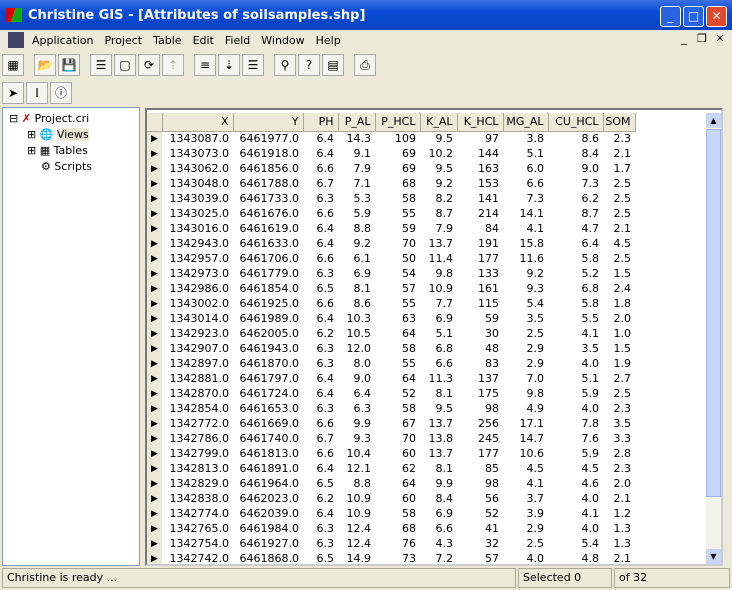 The image size is (732, 590). What do you see at coordinates (438, 498) in the screenshot?
I see `cell: 8.4` at bounding box center [438, 498].